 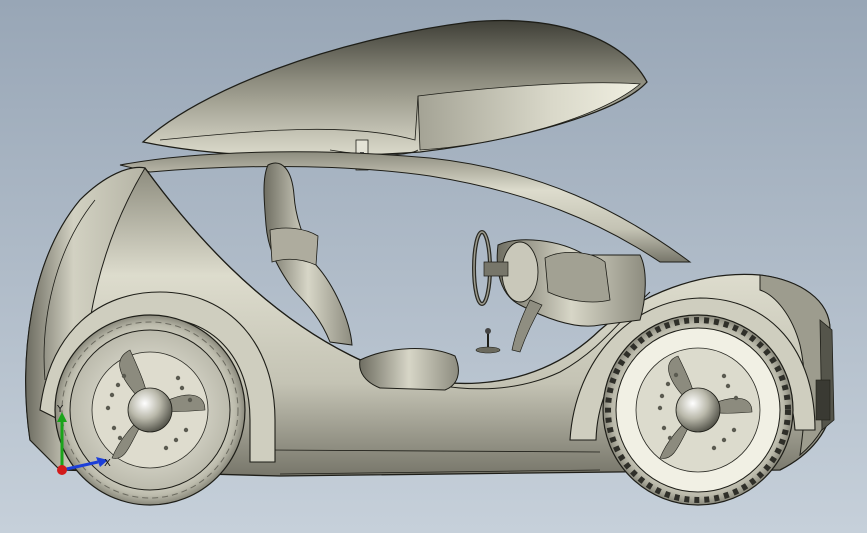 What do you see at coordinates (107, 463) in the screenshot?
I see `x-axis-label: X` at bounding box center [107, 463].